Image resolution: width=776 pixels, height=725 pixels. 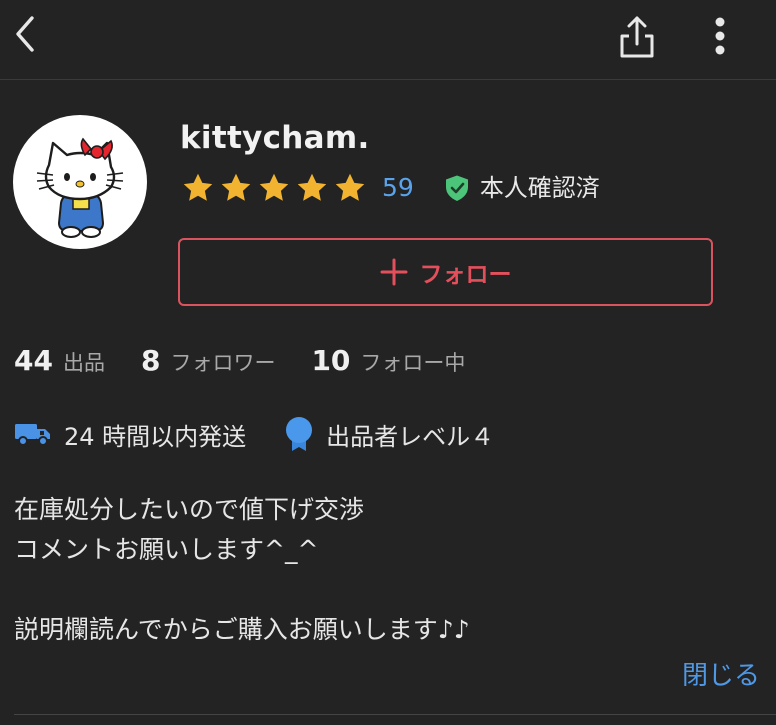 What do you see at coordinates (299, 434) in the screenshot?
I see `award-medal-icon` at bounding box center [299, 434].